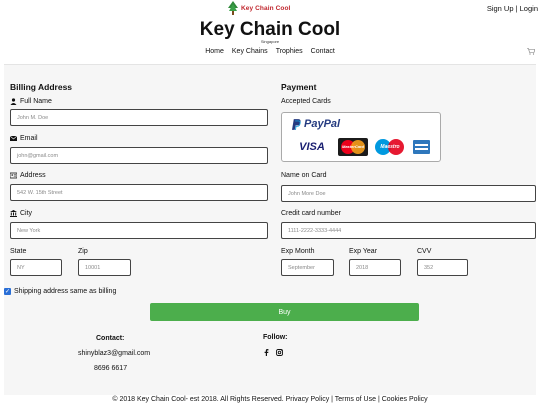  What do you see at coordinates (214, 51) in the screenshot?
I see `nav-home: Home` at bounding box center [214, 51].